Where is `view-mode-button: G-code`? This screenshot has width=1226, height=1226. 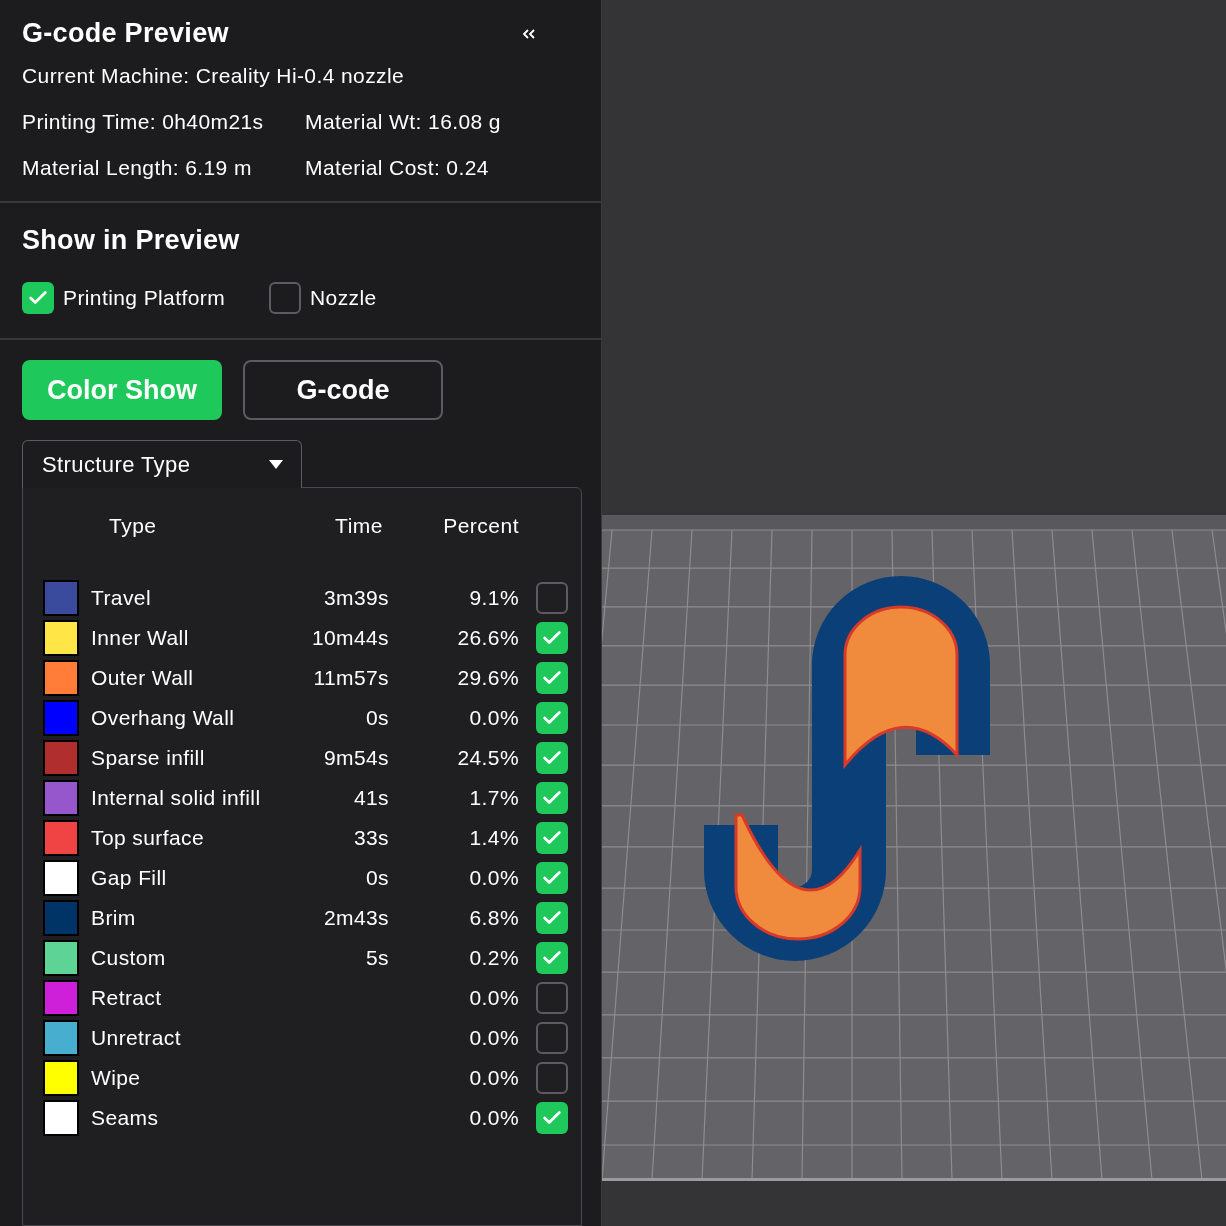 view-mode-button: G-code is located at coordinates (343, 390).